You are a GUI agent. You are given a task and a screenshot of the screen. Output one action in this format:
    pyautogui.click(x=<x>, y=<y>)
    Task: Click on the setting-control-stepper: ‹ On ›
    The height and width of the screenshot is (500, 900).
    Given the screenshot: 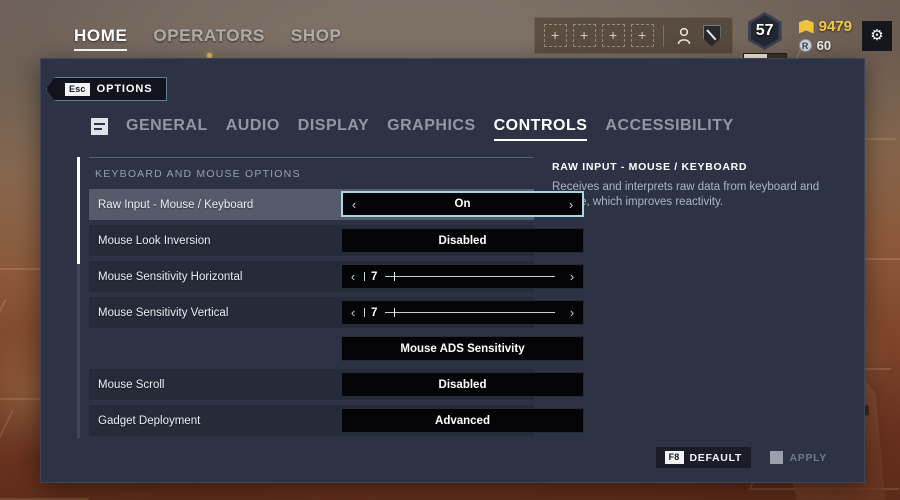 What is the action you would take?
    pyautogui.click(x=462, y=204)
    